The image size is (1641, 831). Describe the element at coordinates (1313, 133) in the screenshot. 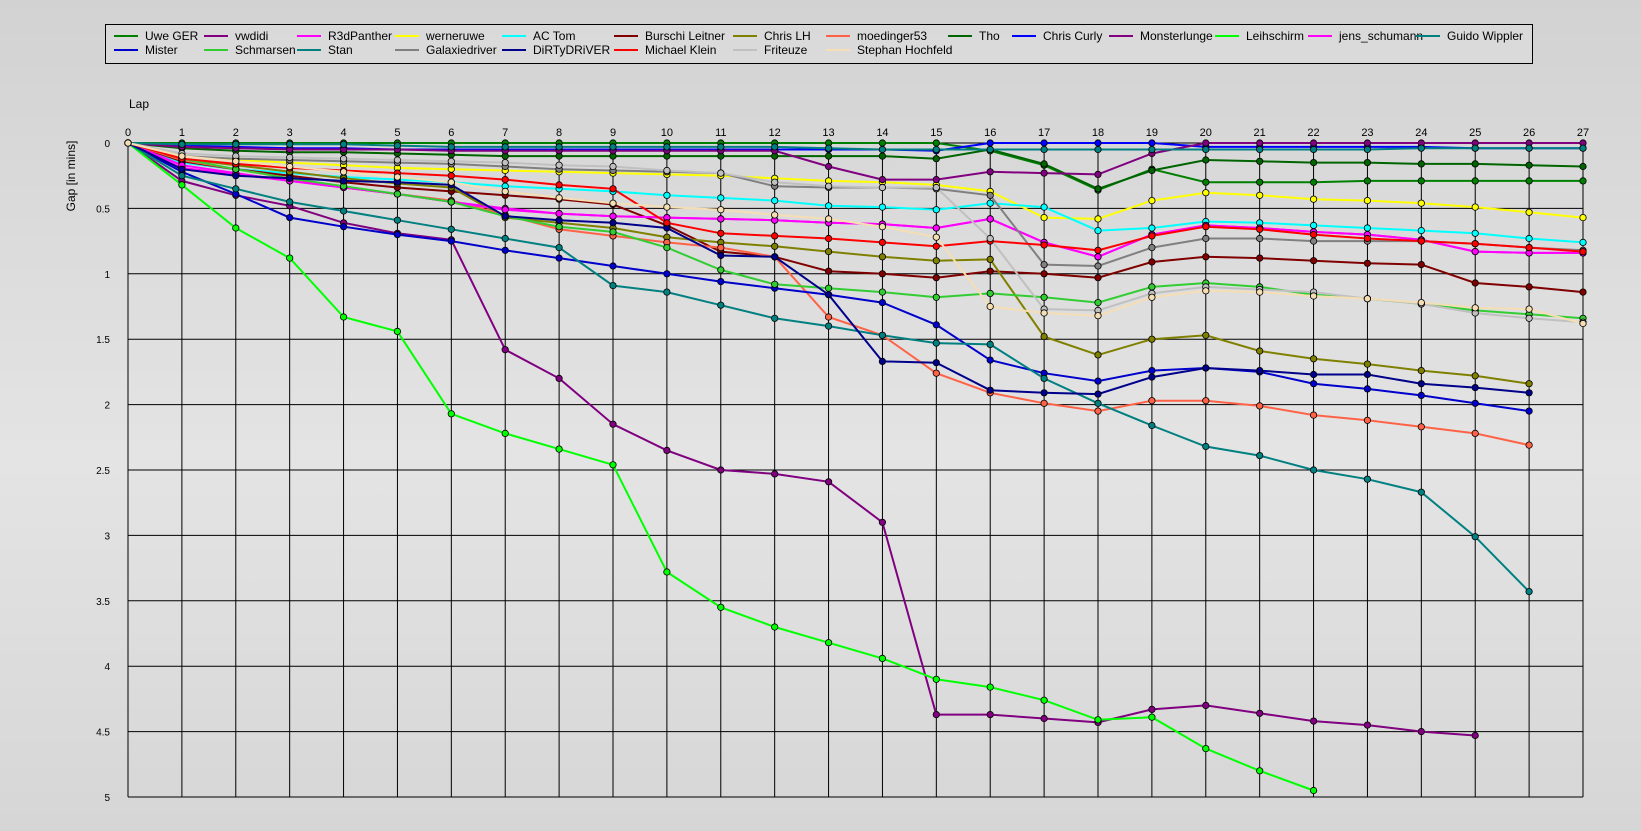

I see `x-tick-label: 22` at that location.